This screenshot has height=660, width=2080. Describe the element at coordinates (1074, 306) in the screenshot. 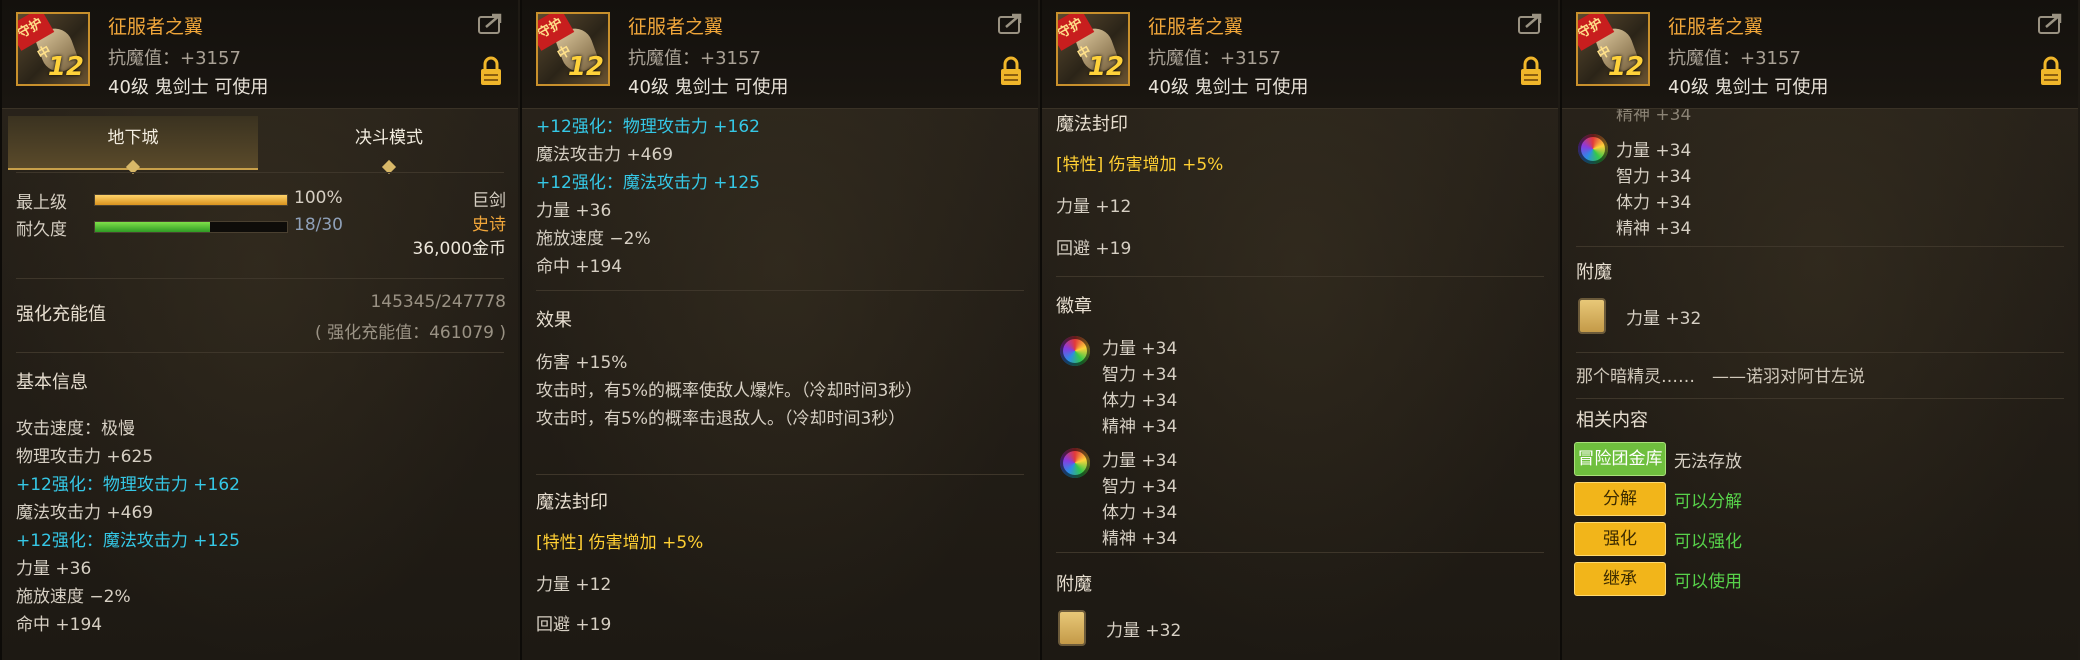

I see `emblem-title: 徽章` at that location.